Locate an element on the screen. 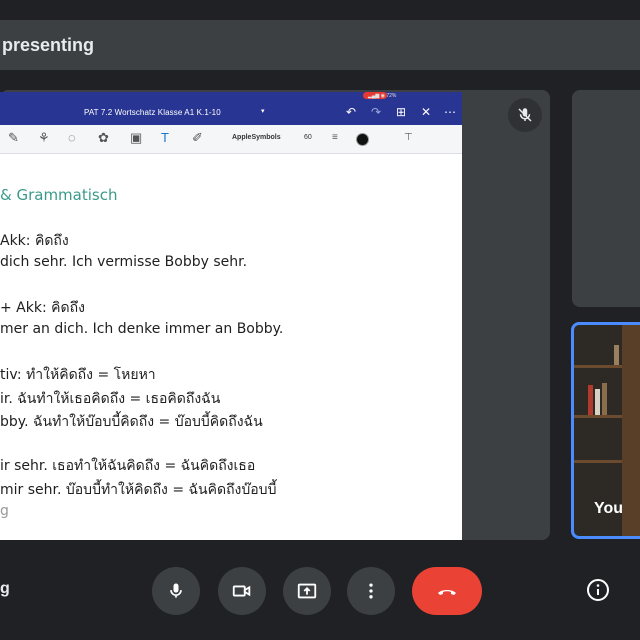 This screenshot has width=640, height=640. laser-icon: ✐ is located at coordinates (197, 138).